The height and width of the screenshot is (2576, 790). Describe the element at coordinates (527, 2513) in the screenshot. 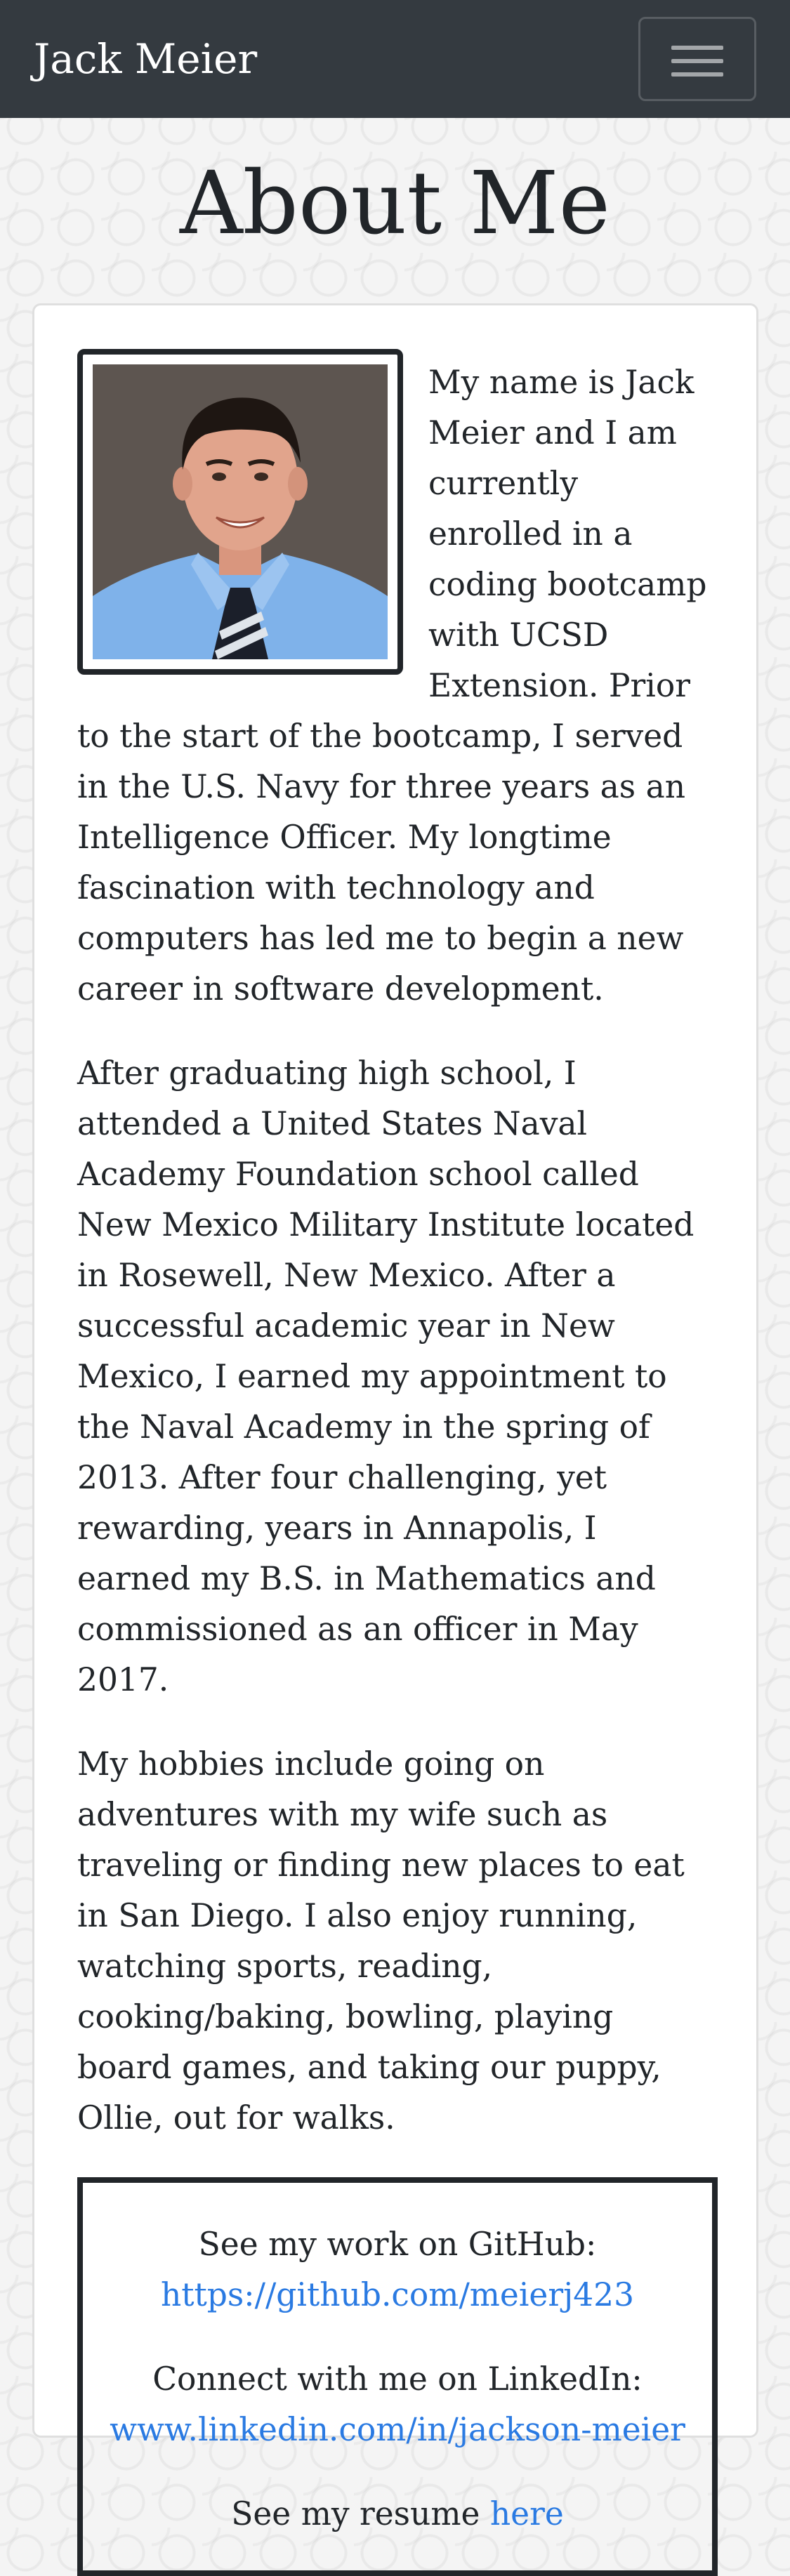

I see `resume-link: here` at that location.